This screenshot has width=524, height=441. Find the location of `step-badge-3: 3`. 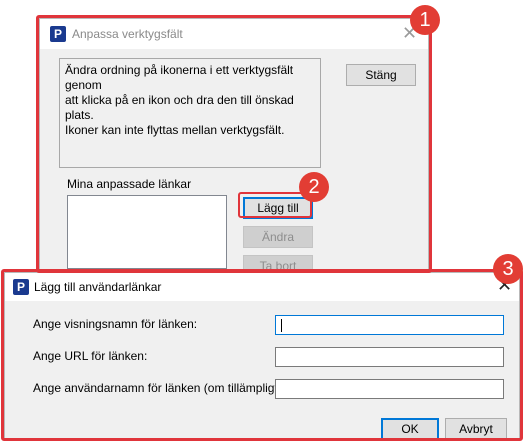

step-badge-3: 3 is located at coordinates (508, 269).